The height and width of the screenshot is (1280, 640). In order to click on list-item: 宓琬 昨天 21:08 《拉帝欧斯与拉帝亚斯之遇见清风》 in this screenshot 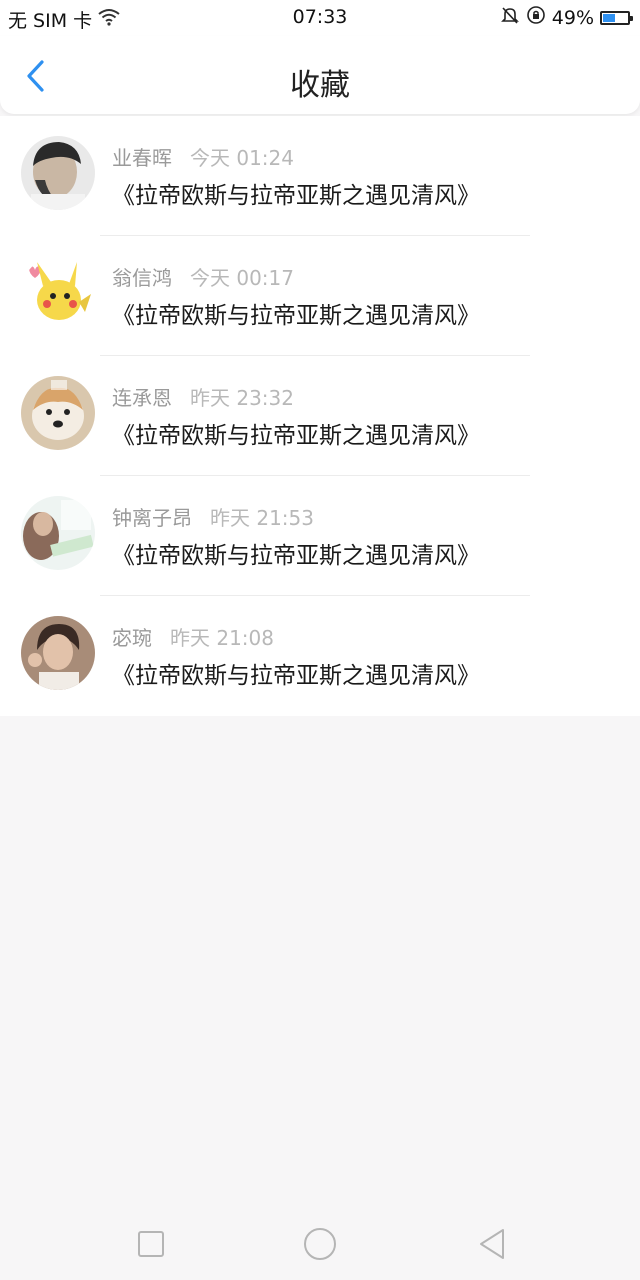, I will do `click(320, 656)`.